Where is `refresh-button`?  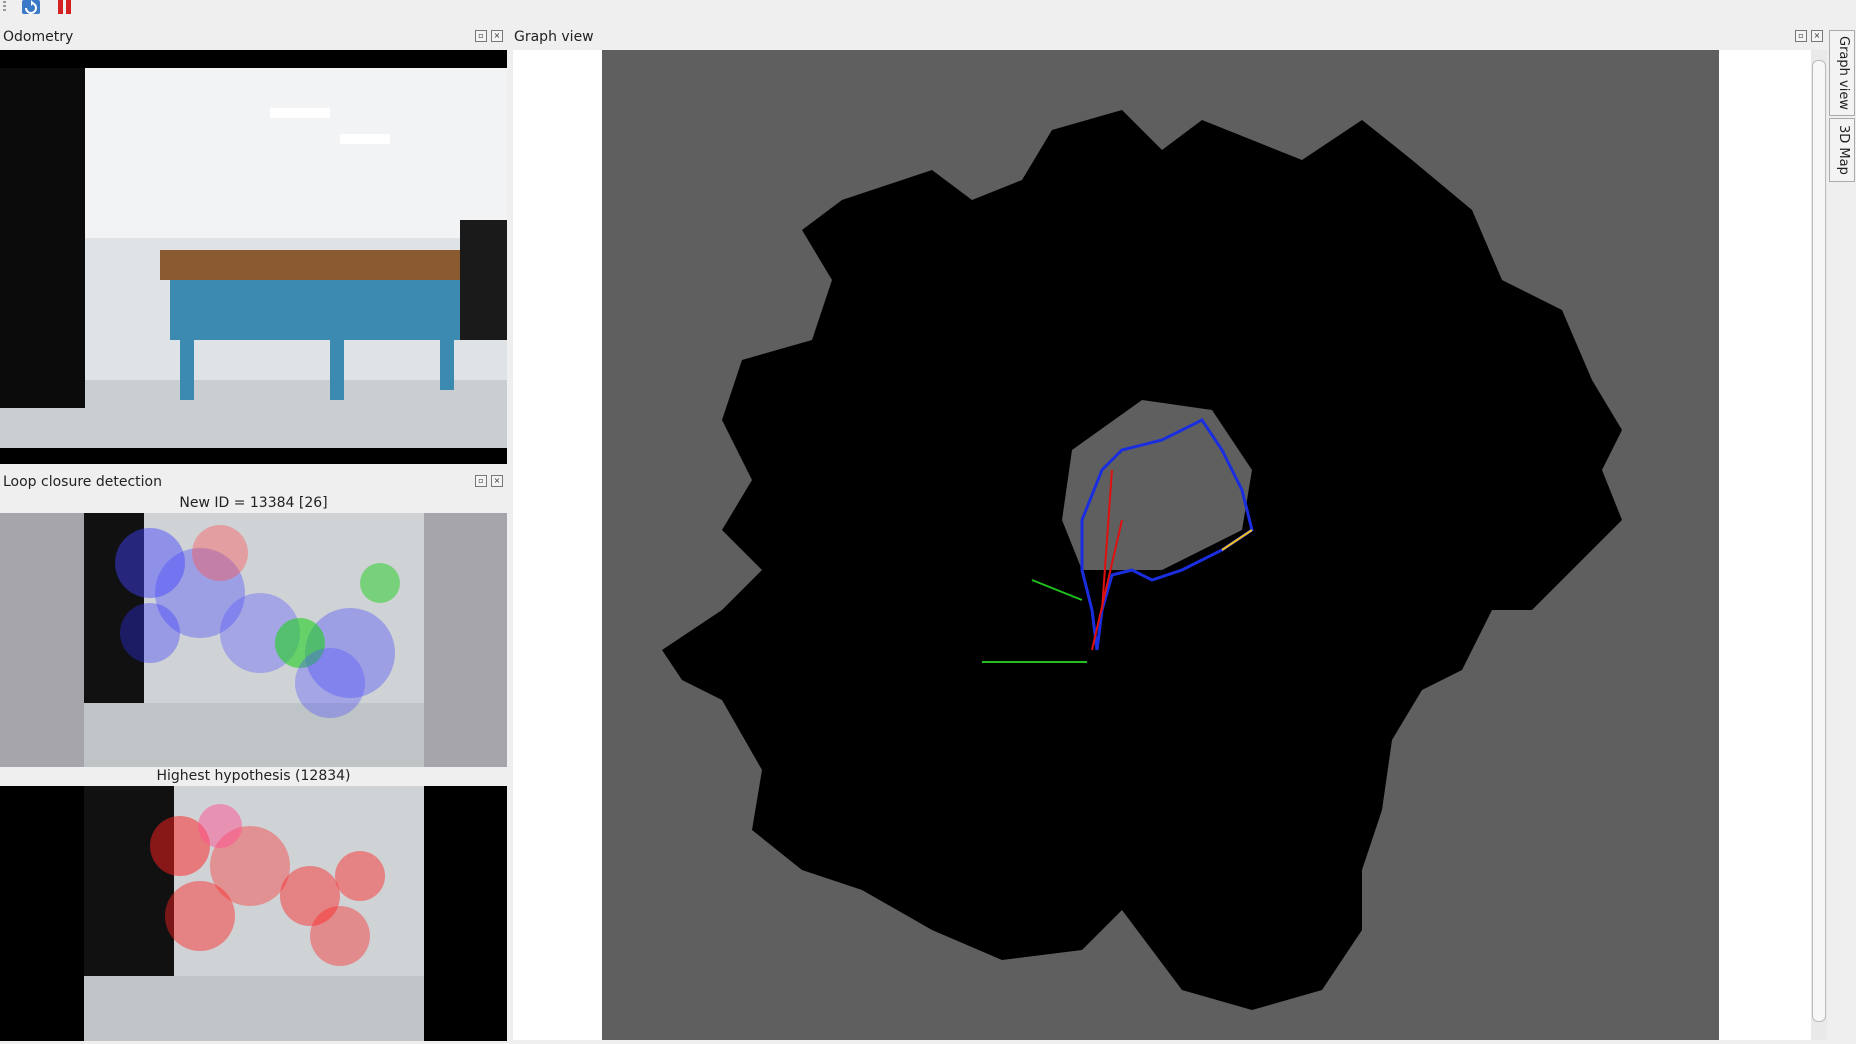 refresh-button is located at coordinates (31, 8).